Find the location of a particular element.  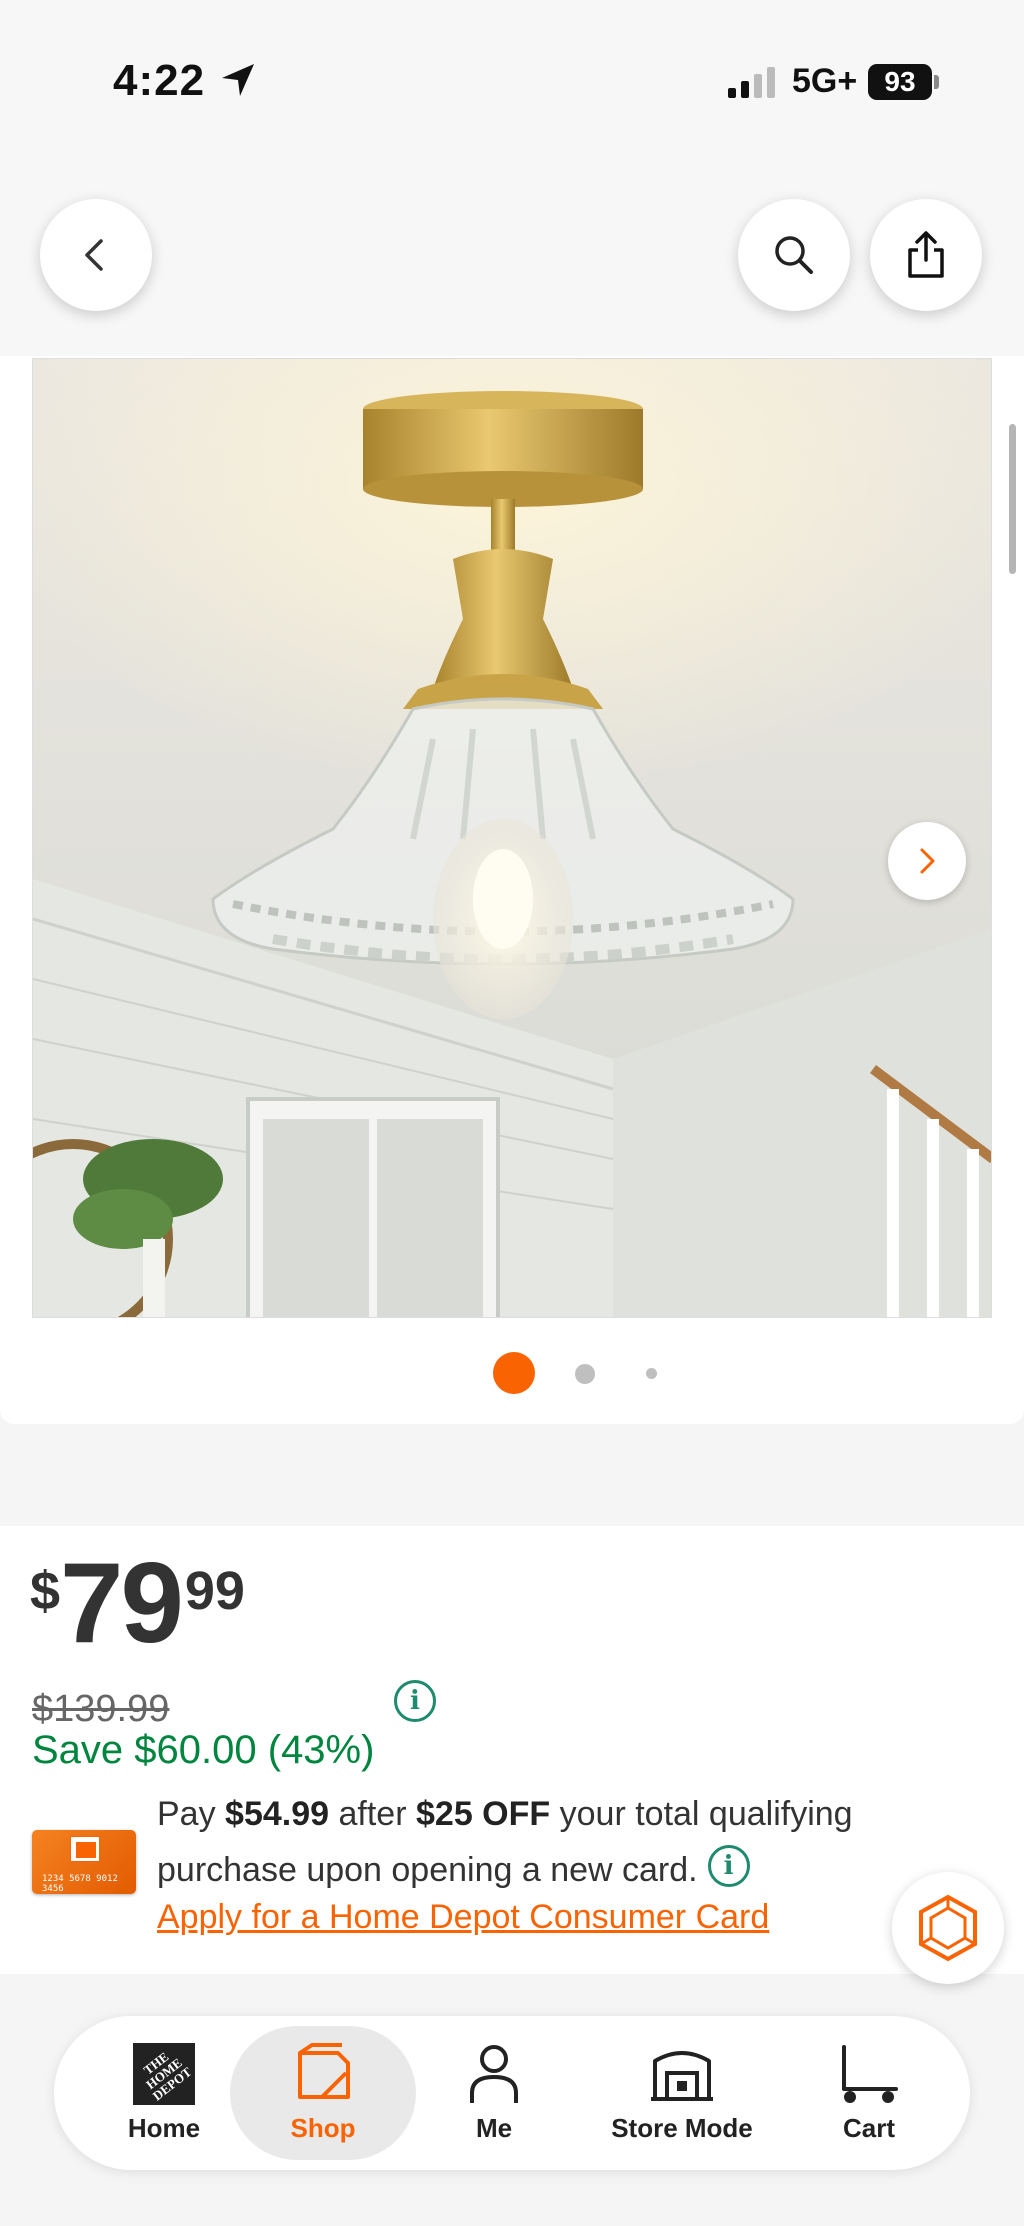

image-pagination is located at coordinates (512, 1374).